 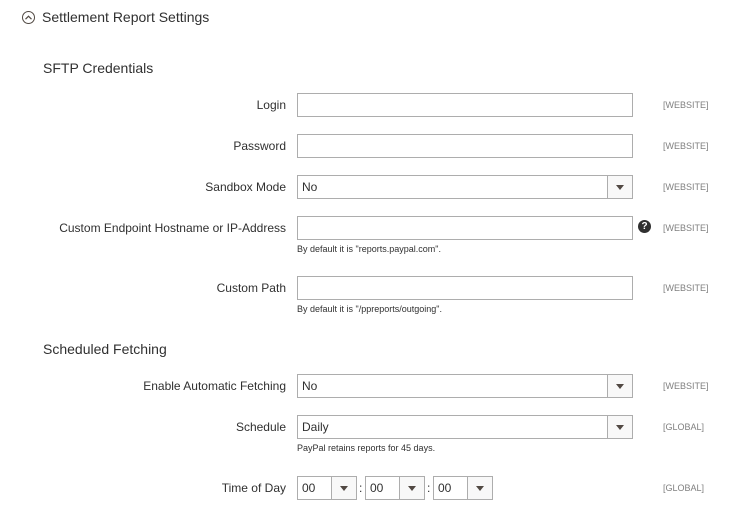 What do you see at coordinates (465, 228) in the screenshot?
I see `custom-endpoint-input` at bounding box center [465, 228].